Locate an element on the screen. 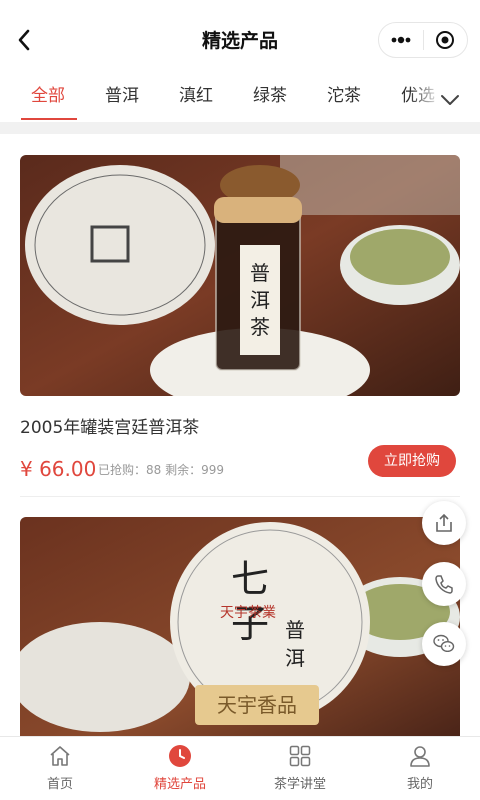 The image size is (480, 800). nav-label: 首页 is located at coordinates (59, 784).